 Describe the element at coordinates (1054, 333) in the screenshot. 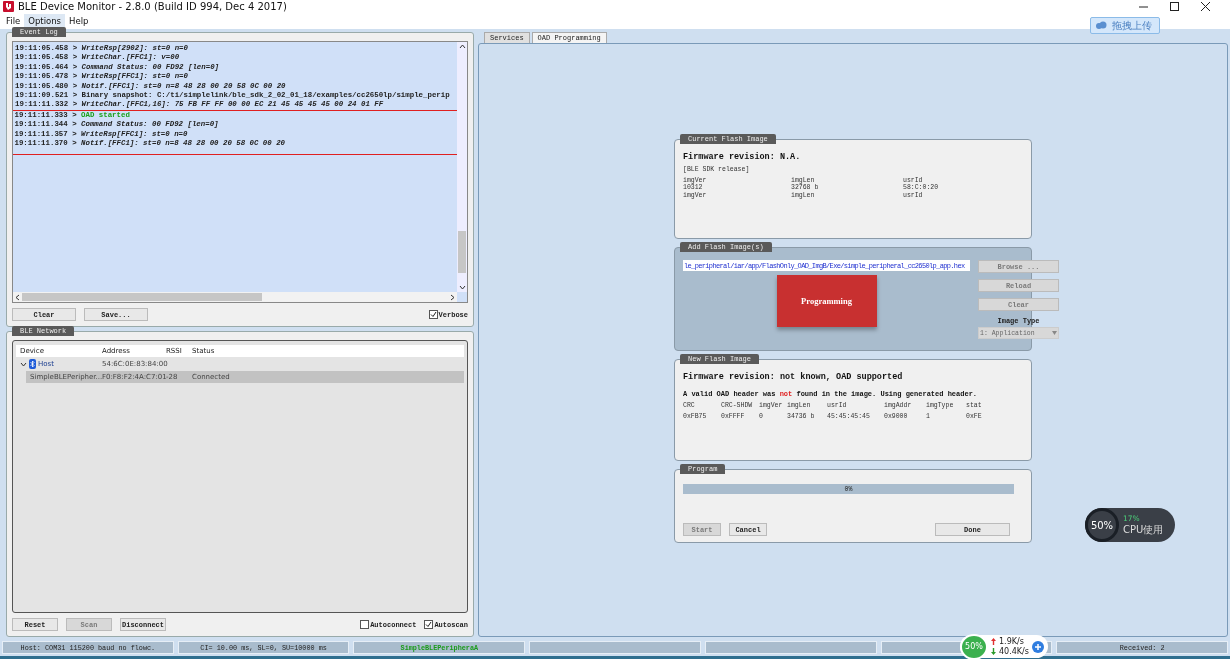

I see `dropdown-caret-icon` at that location.